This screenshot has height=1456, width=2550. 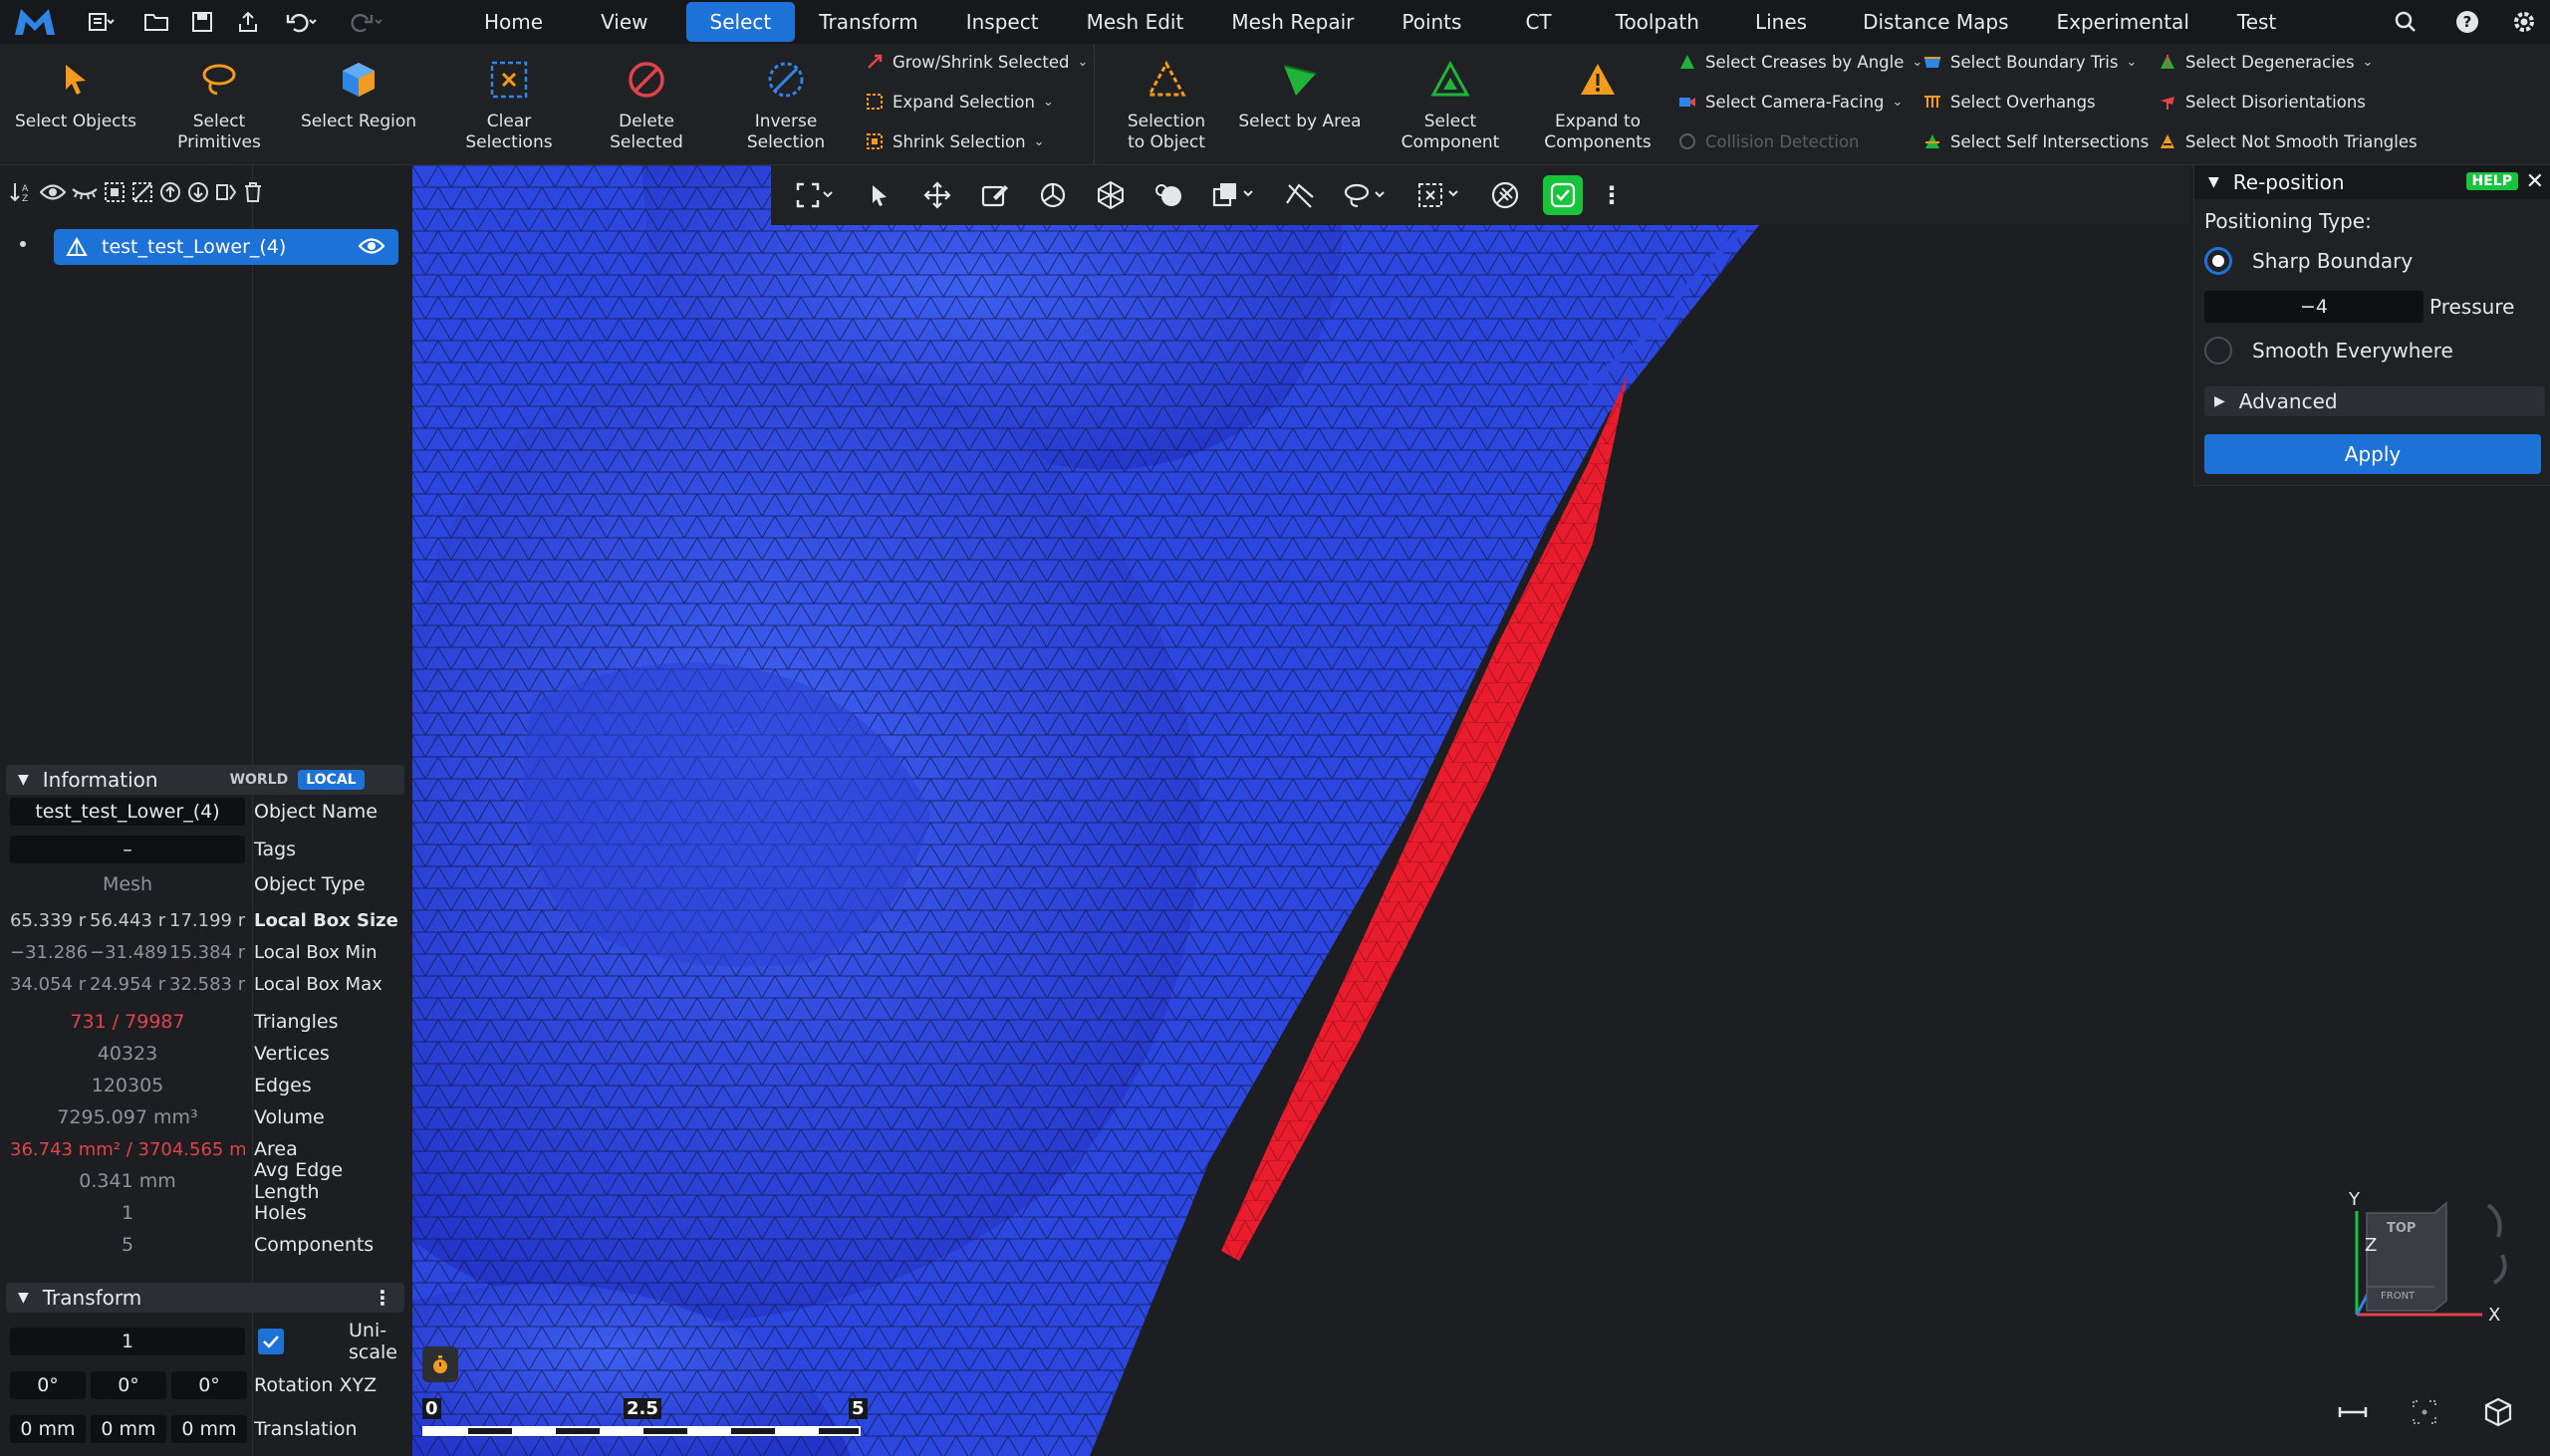 What do you see at coordinates (2441, 1272) in the screenshot?
I see `view-cube: Y Z X TOP FRONT` at bounding box center [2441, 1272].